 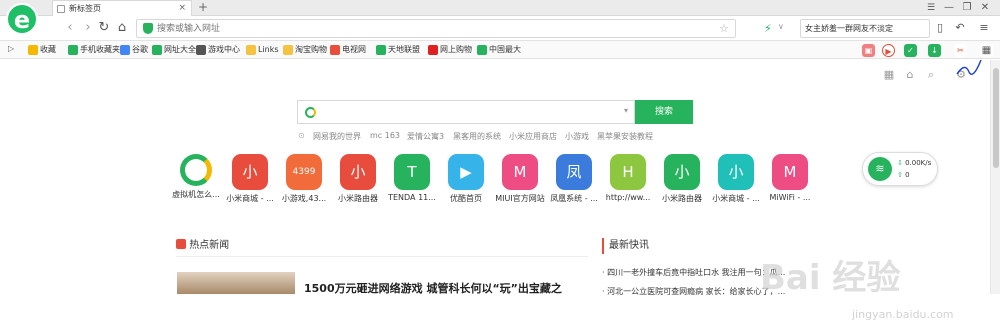 What do you see at coordinates (301, 135) in the screenshot?
I see `hot-icon: ⊙` at bounding box center [301, 135].